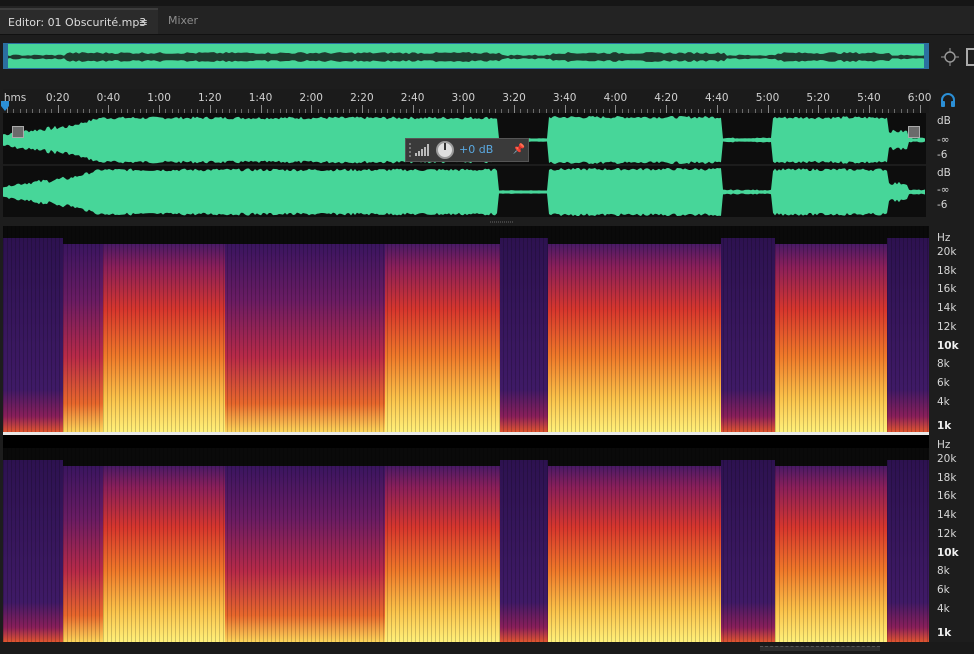 The width and height of the screenshot is (974, 654). Describe the element at coordinates (476, 149) in the screenshot. I see `gain-value: +0 dB` at that location.